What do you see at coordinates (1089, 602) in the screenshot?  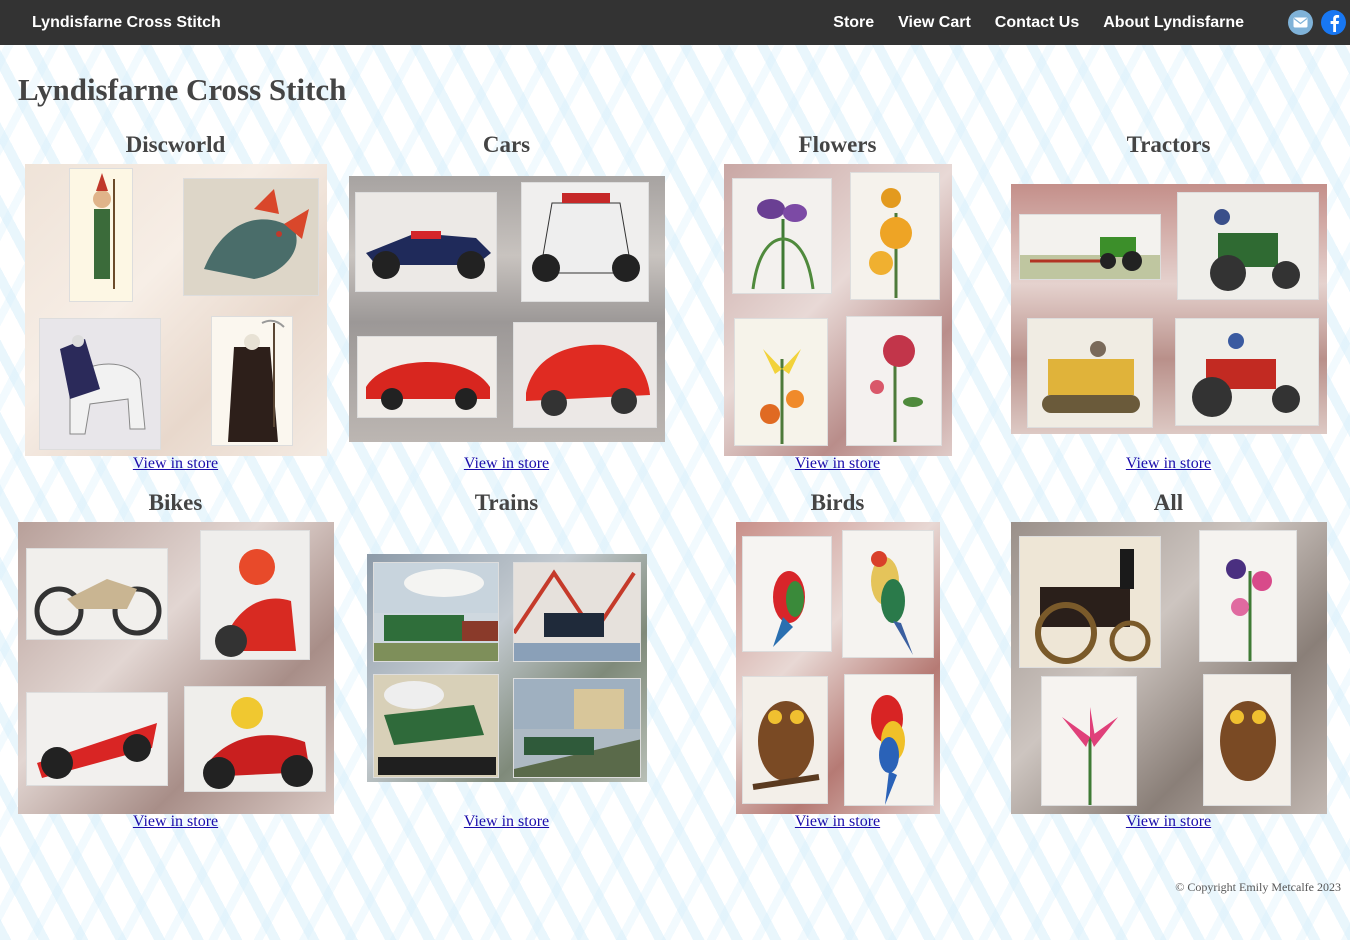 I see `tile-traction-engine` at bounding box center [1089, 602].